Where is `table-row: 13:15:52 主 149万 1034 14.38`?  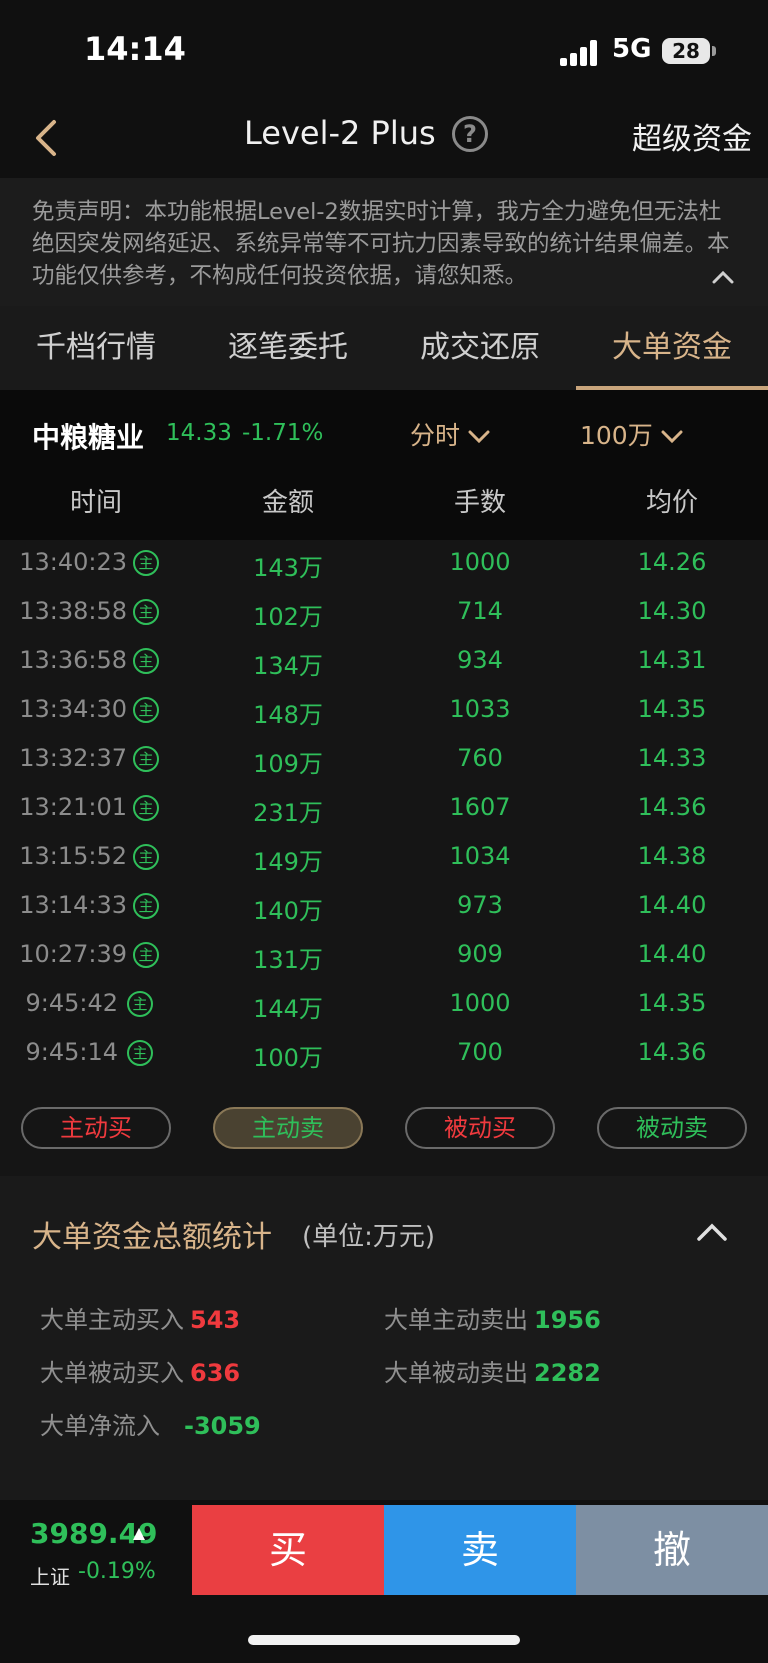 table-row: 13:15:52 主 149万 1034 14.38 is located at coordinates (384, 858).